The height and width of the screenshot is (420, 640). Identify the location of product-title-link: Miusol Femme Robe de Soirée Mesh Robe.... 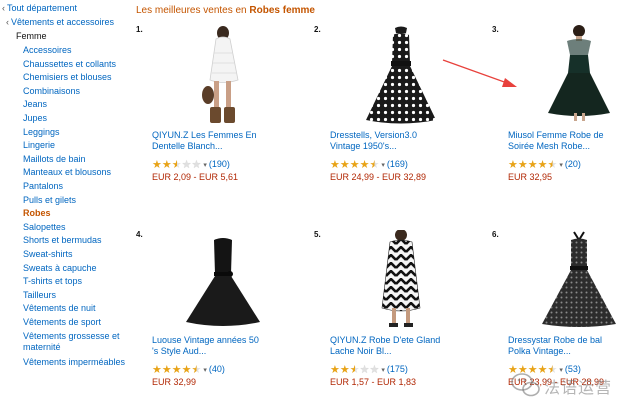
(574, 141).